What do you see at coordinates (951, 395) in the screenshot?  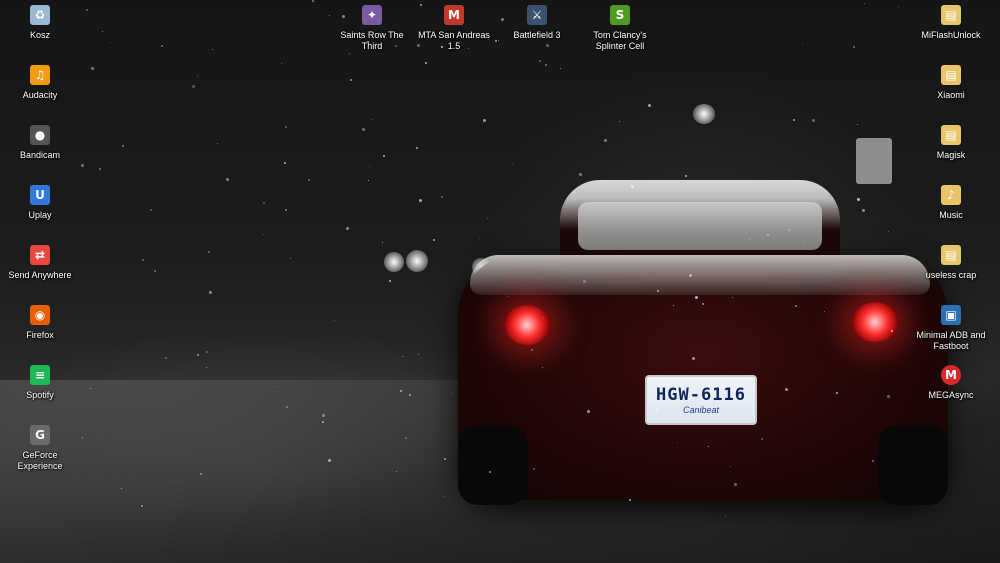 I see `desktop-icon-label: MEGAsync` at bounding box center [951, 395].